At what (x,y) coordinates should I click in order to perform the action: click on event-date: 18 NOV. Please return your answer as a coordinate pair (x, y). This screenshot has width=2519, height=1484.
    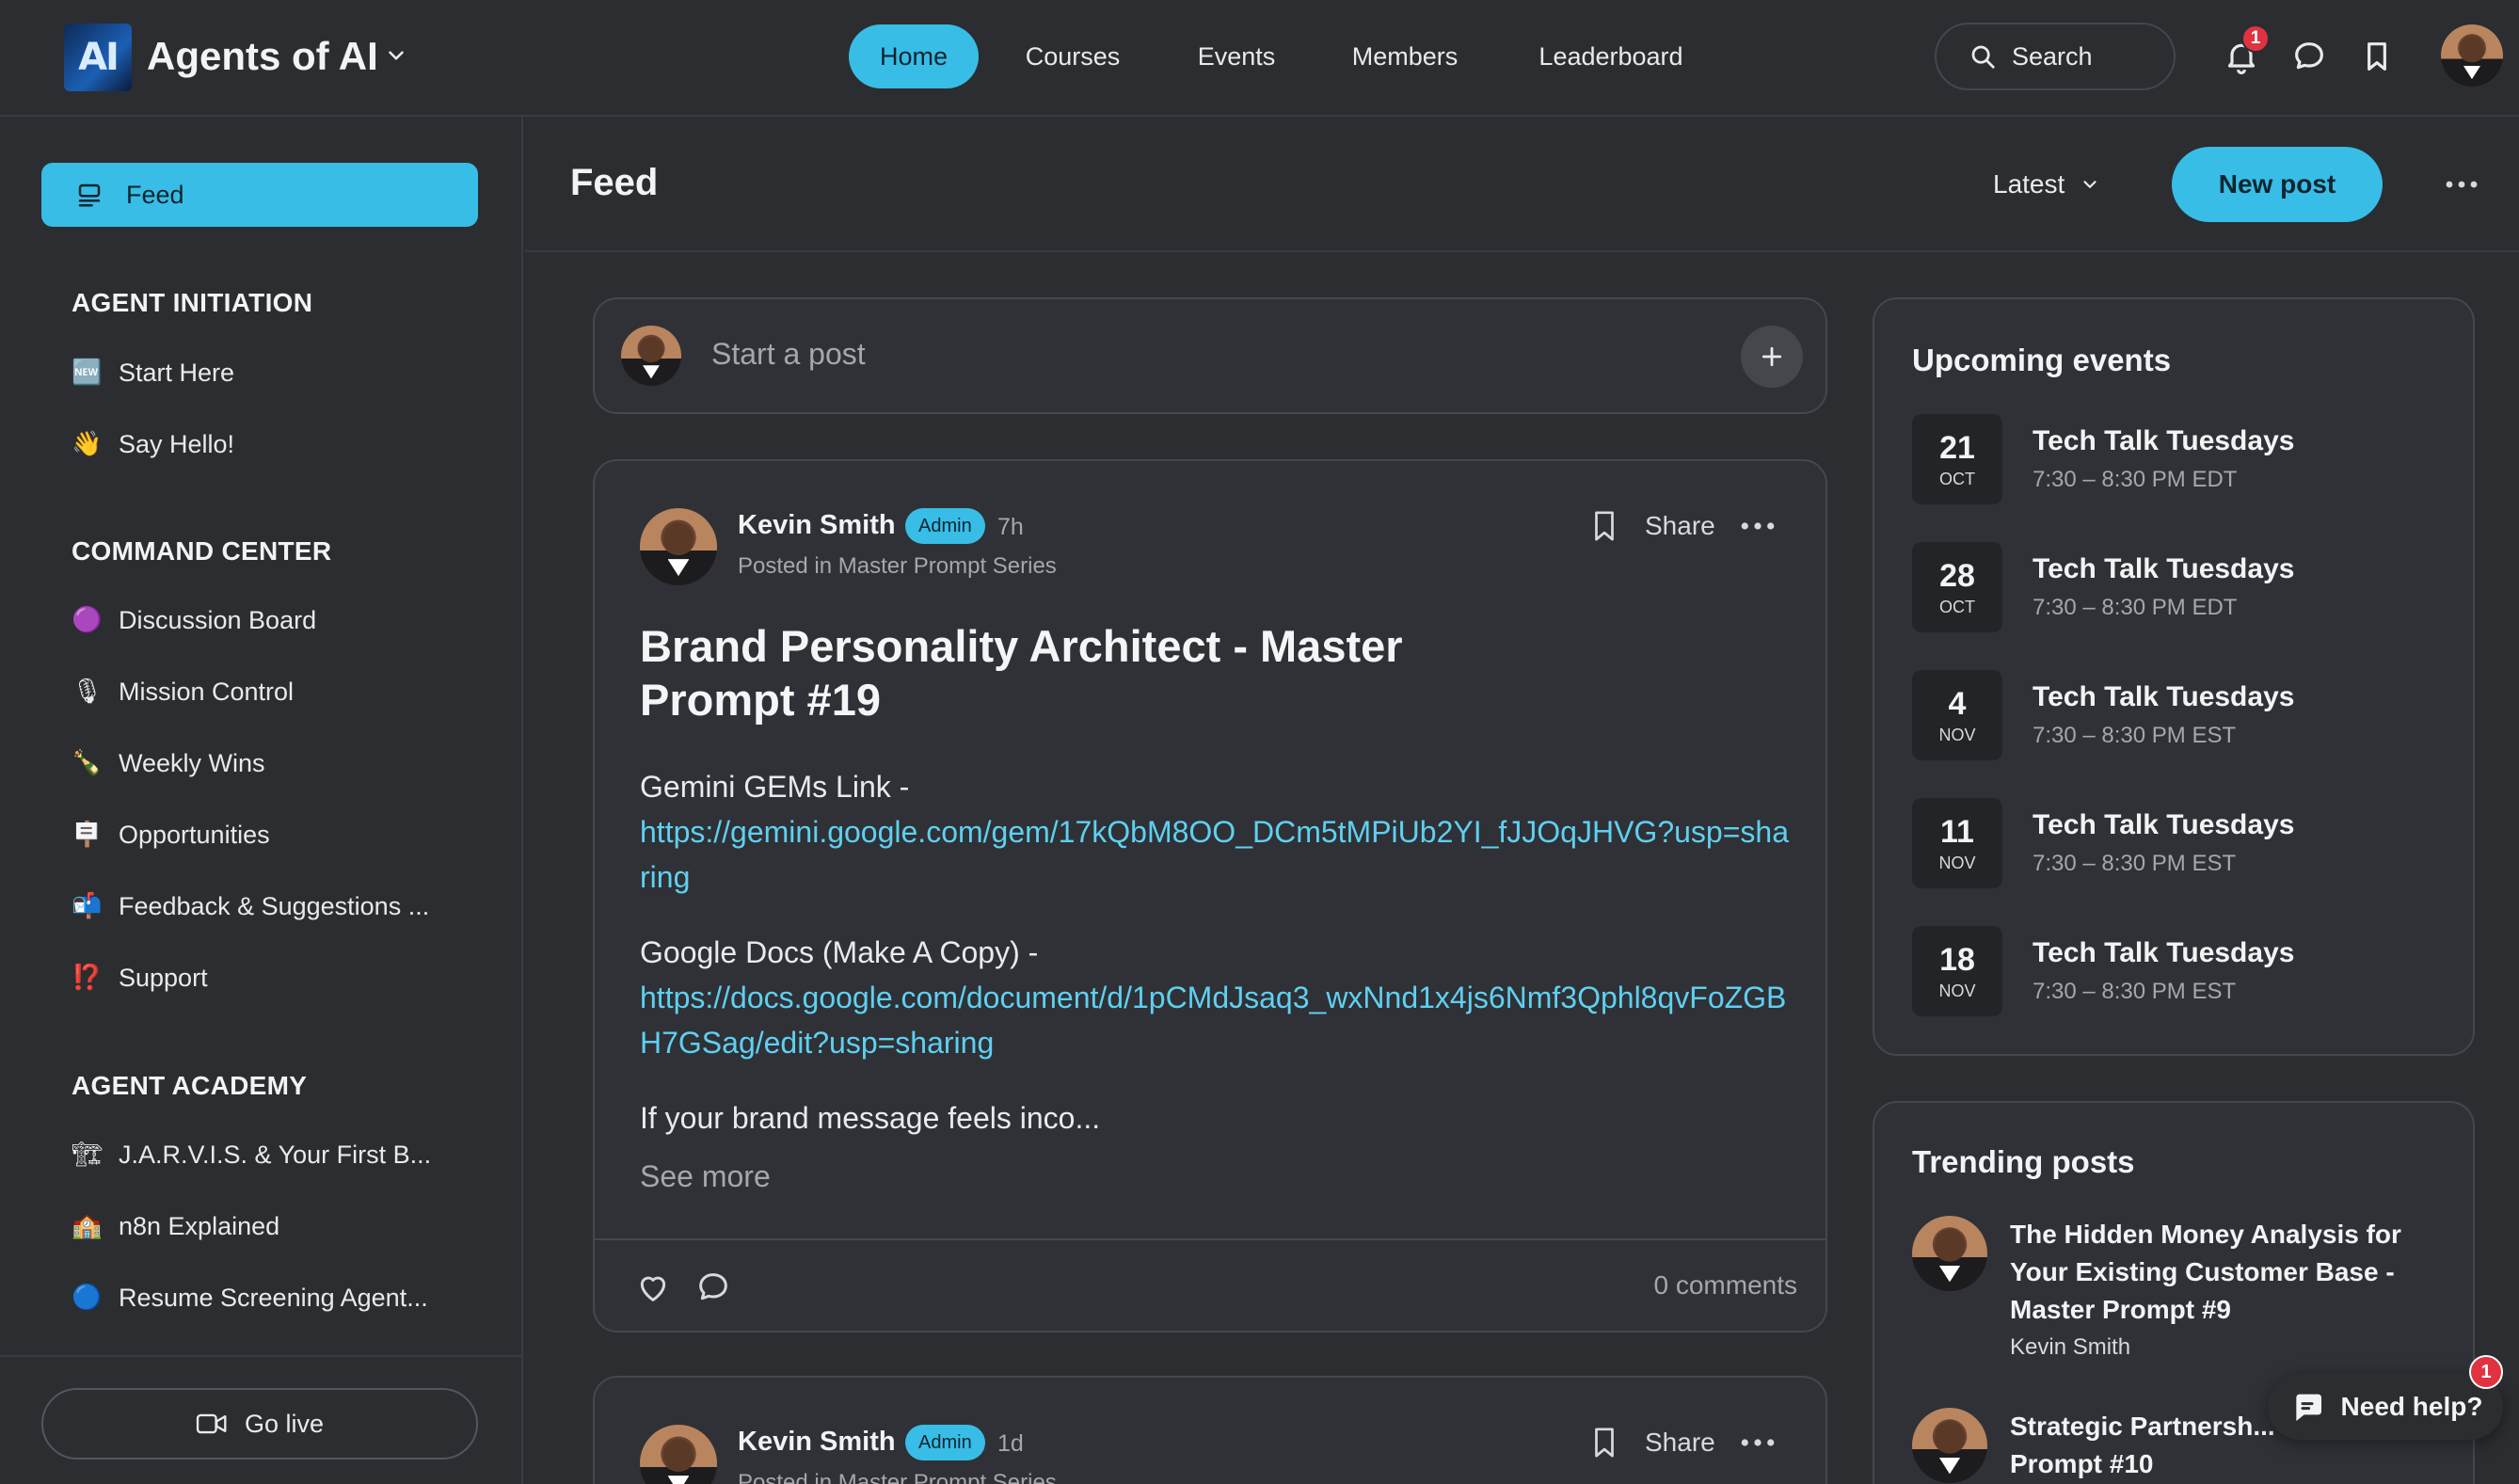
    Looking at the image, I should click on (1957, 971).